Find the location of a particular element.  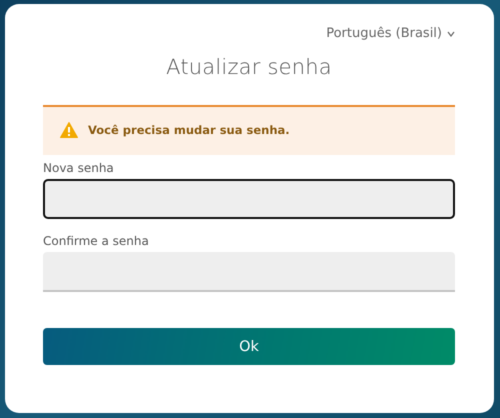

warning-icon is located at coordinates (69, 130).